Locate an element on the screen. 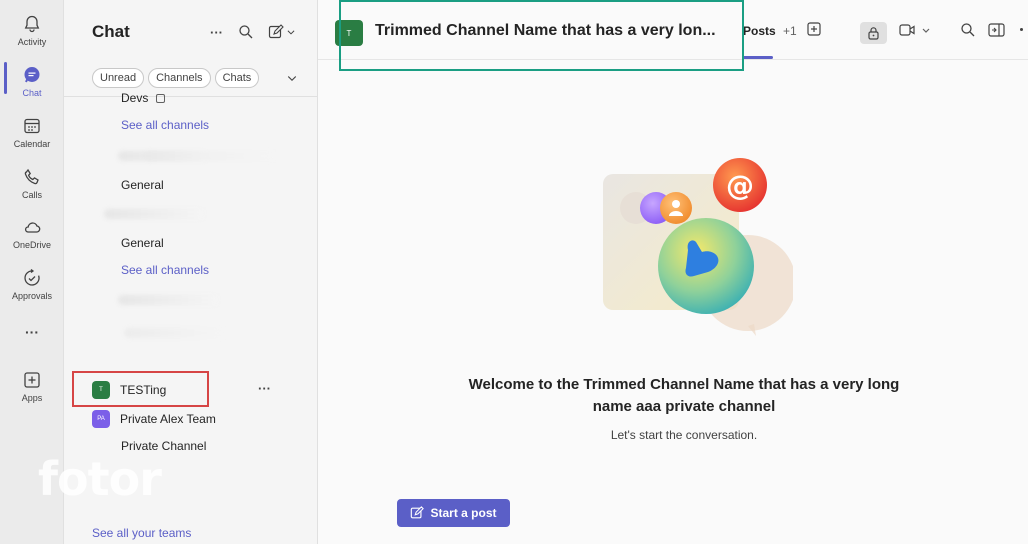 Image resolution: width=1028 pixels, height=544 pixels. rail-item-apps: Apps is located at coordinates (32, 390).